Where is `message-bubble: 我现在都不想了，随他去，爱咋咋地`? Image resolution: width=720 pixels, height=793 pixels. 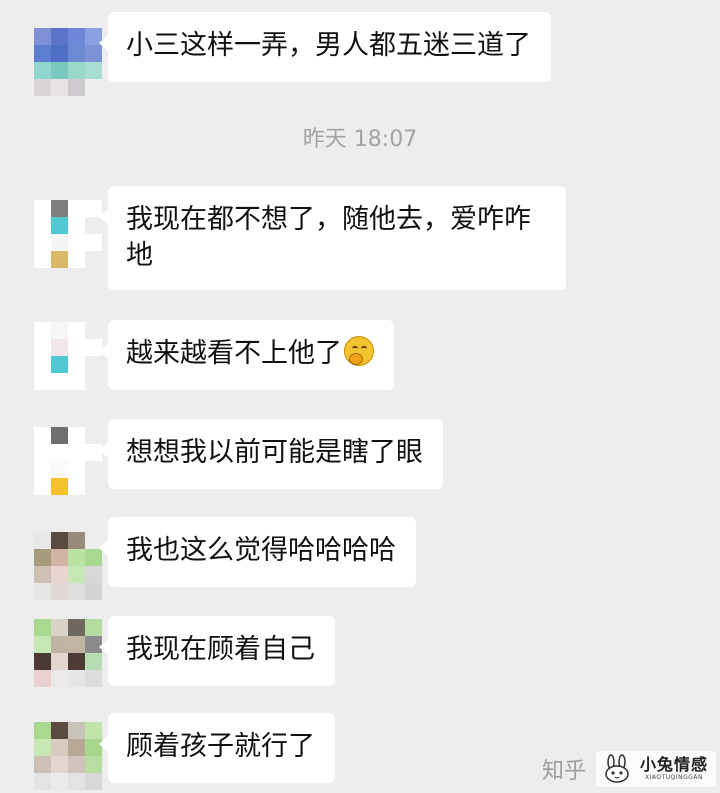 message-bubble: 我现在都不想了，随他去，爱咋咋地 is located at coordinates (332, 238).